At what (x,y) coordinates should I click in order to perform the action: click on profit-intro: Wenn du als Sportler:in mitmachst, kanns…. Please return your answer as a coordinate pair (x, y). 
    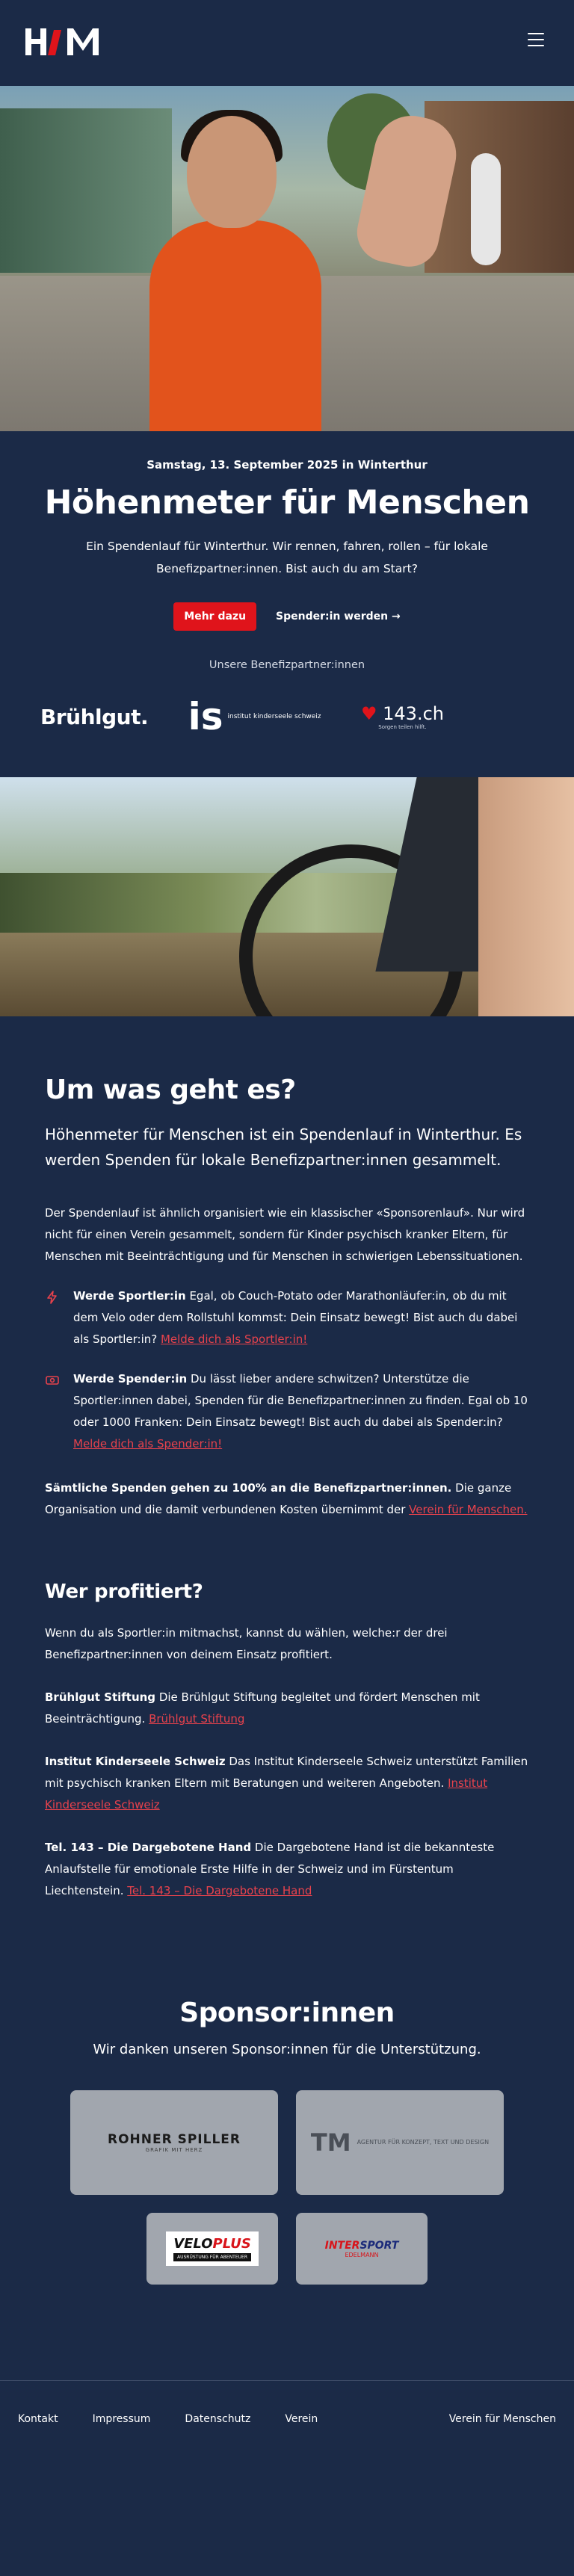
    Looking at the image, I should click on (247, 1644).